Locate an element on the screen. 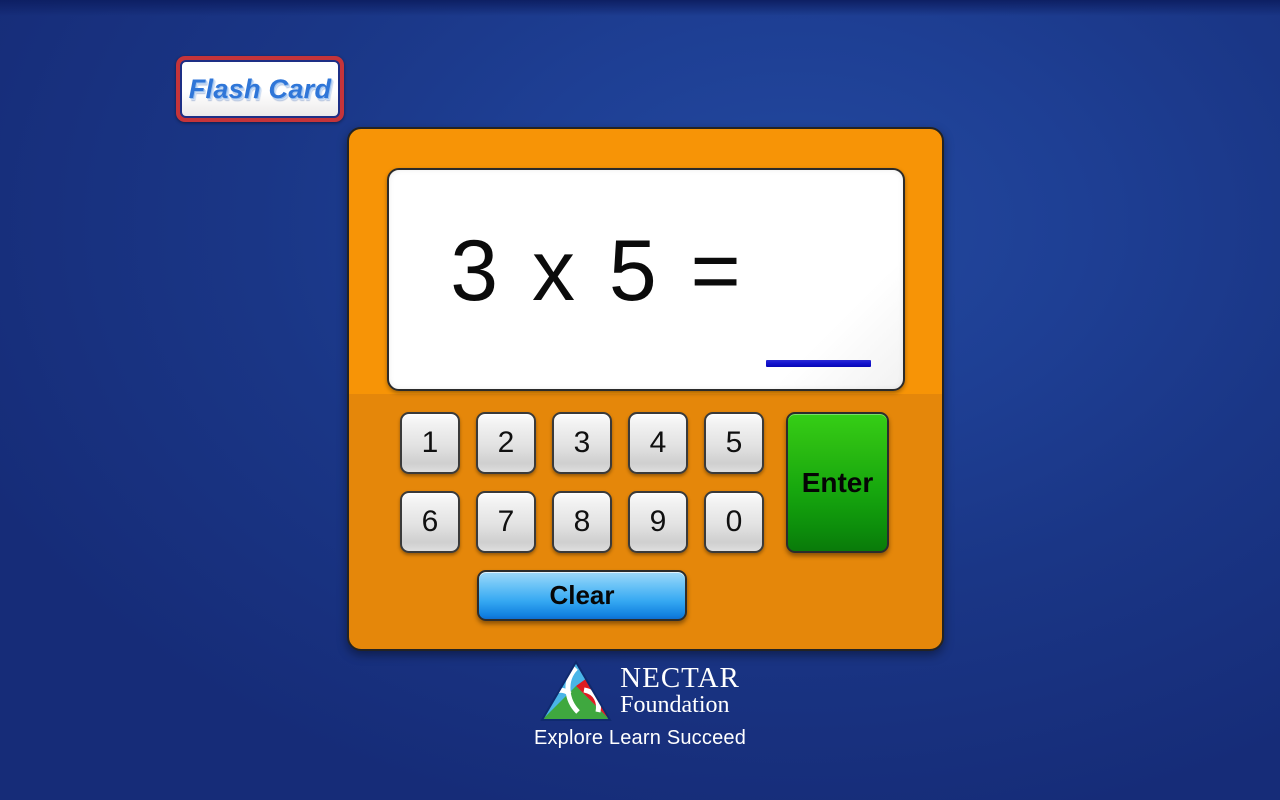 Image resolution: width=1280 pixels, height=800 pixels. key-3: 3 is located at coordinates (582, 443).